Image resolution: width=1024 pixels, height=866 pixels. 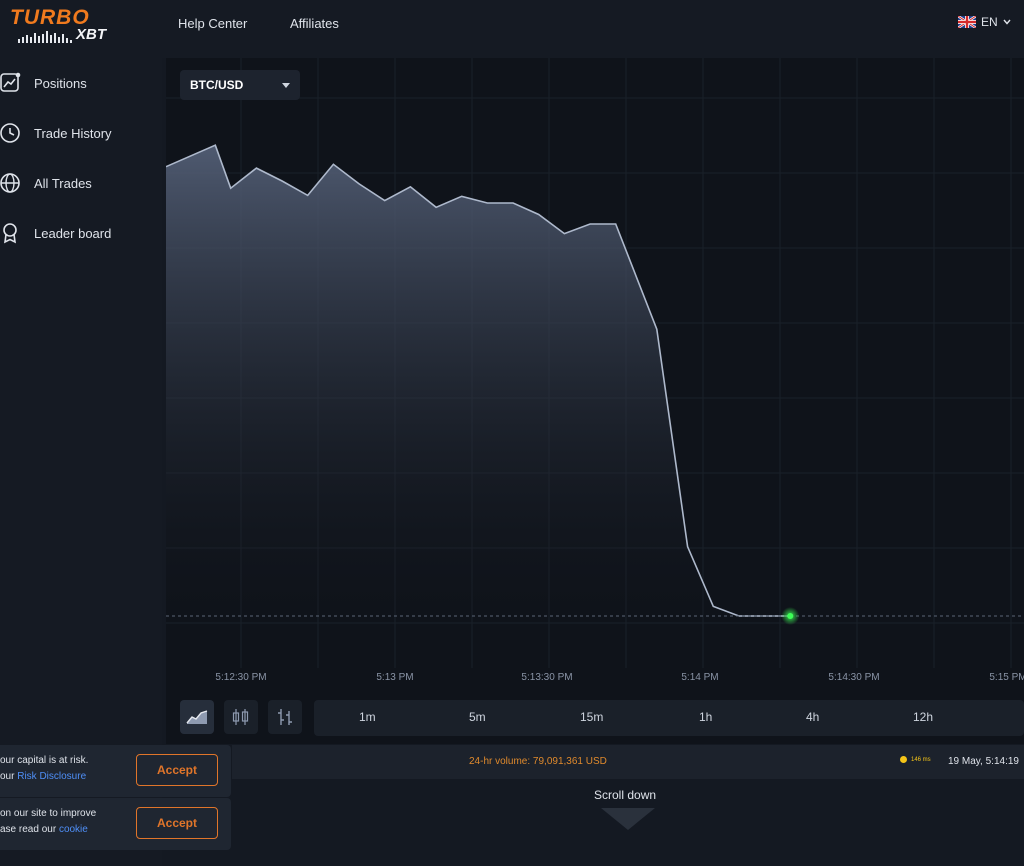 I want to click on timeframe-1m: 1m, so click(x=367, y=717).